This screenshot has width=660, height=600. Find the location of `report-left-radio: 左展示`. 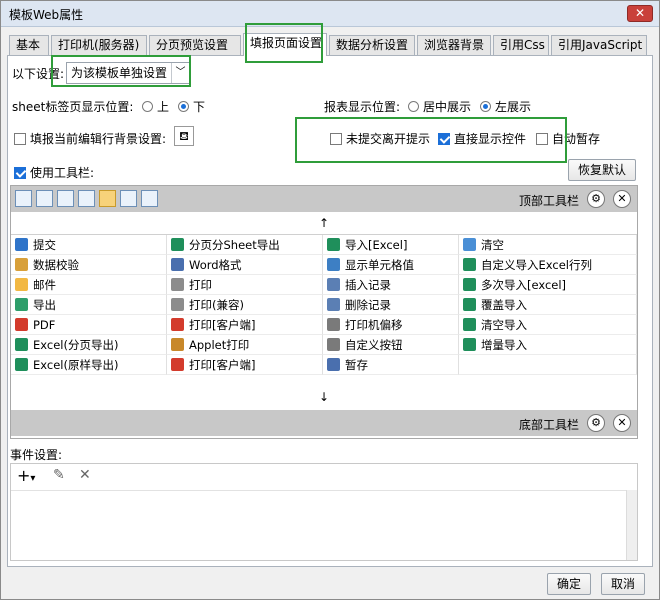

report-left-radio: 左展示 is located at coordinates (505, 106).